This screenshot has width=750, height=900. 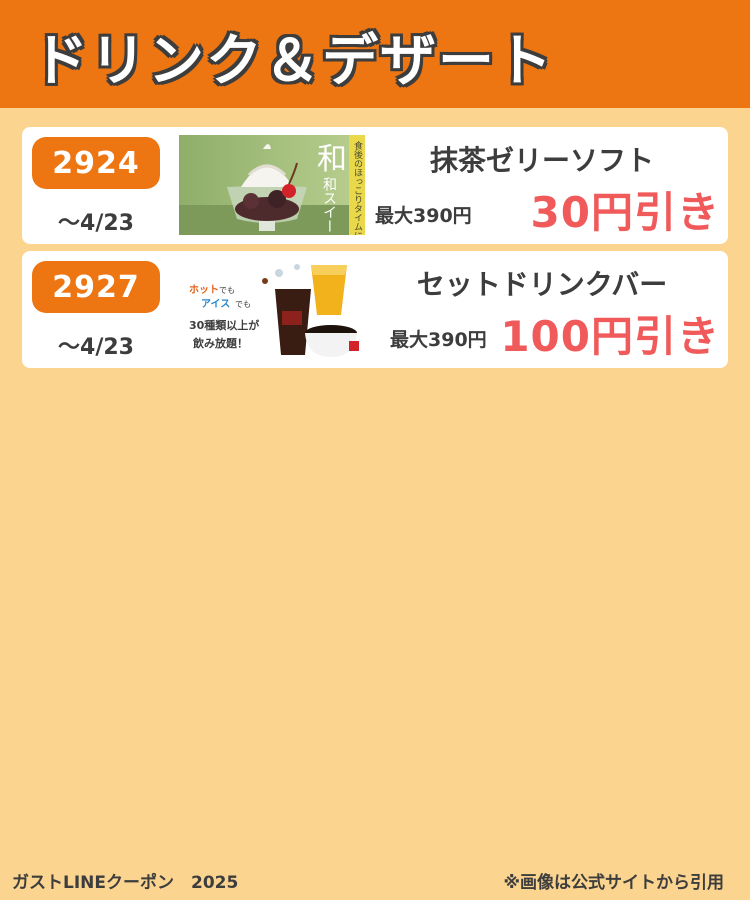 What do you see at coordinates (332, 159) in the screenshot?
I see `image-big-char: 和` at bounding box center [332, 159].